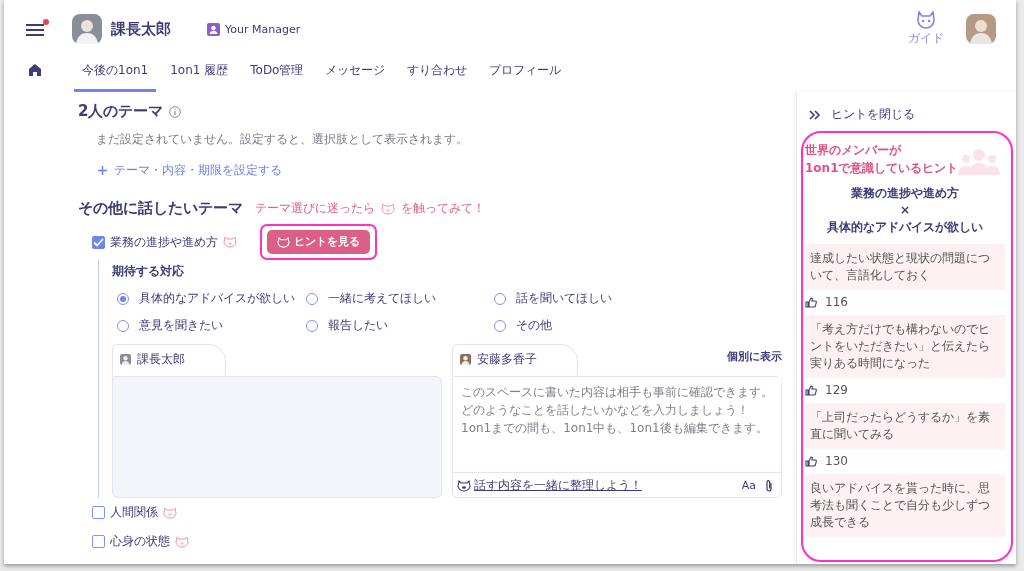 The height and width of the screenshot is (571, 1024). What do you see at coordinates (754, 362) in the screenshot?
I see `show-separately-link: 個別に表示` at bounding box center [754, 362].